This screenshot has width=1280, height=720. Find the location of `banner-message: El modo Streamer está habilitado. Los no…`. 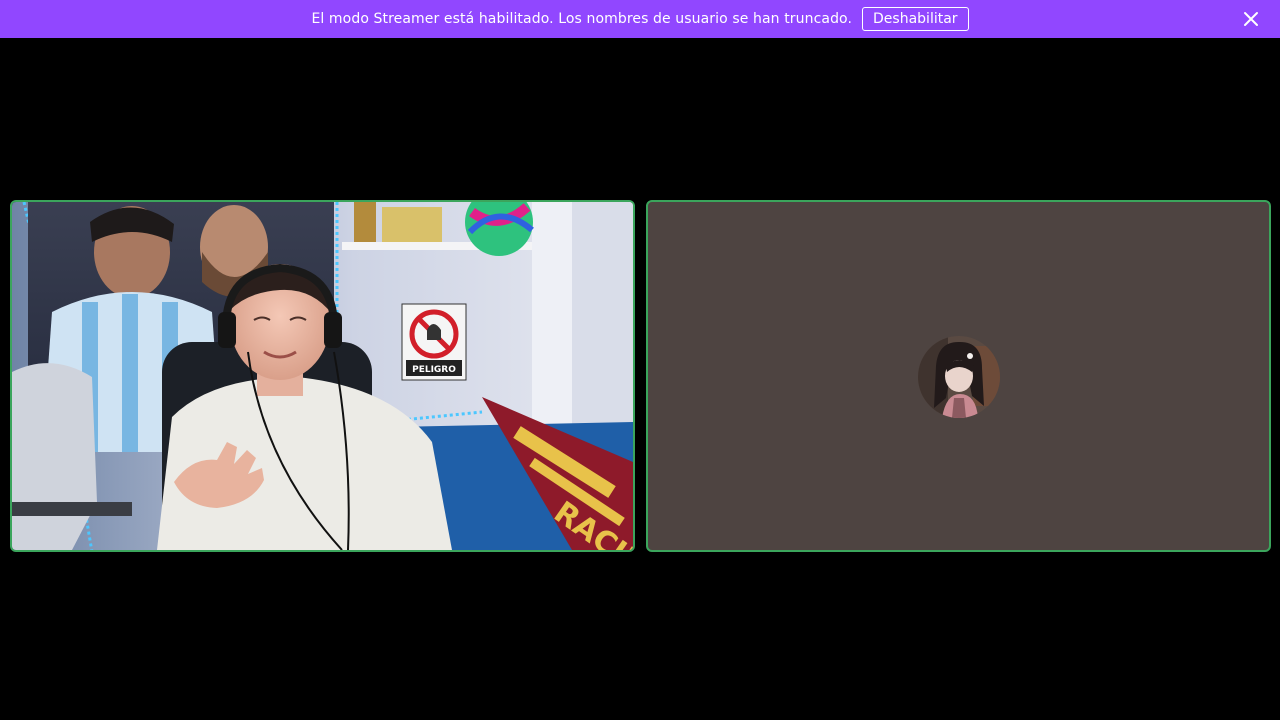

banner-message: El modo Streamer está habilitado. Los no… is located at coordinates (582, 19).